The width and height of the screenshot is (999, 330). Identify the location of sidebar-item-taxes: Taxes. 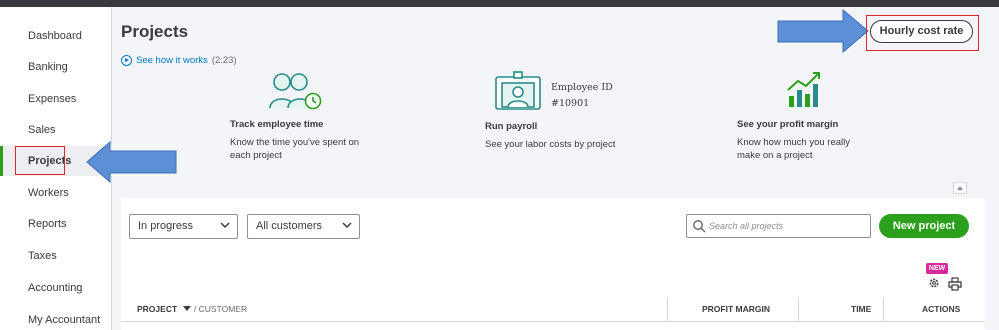
(56, 256).